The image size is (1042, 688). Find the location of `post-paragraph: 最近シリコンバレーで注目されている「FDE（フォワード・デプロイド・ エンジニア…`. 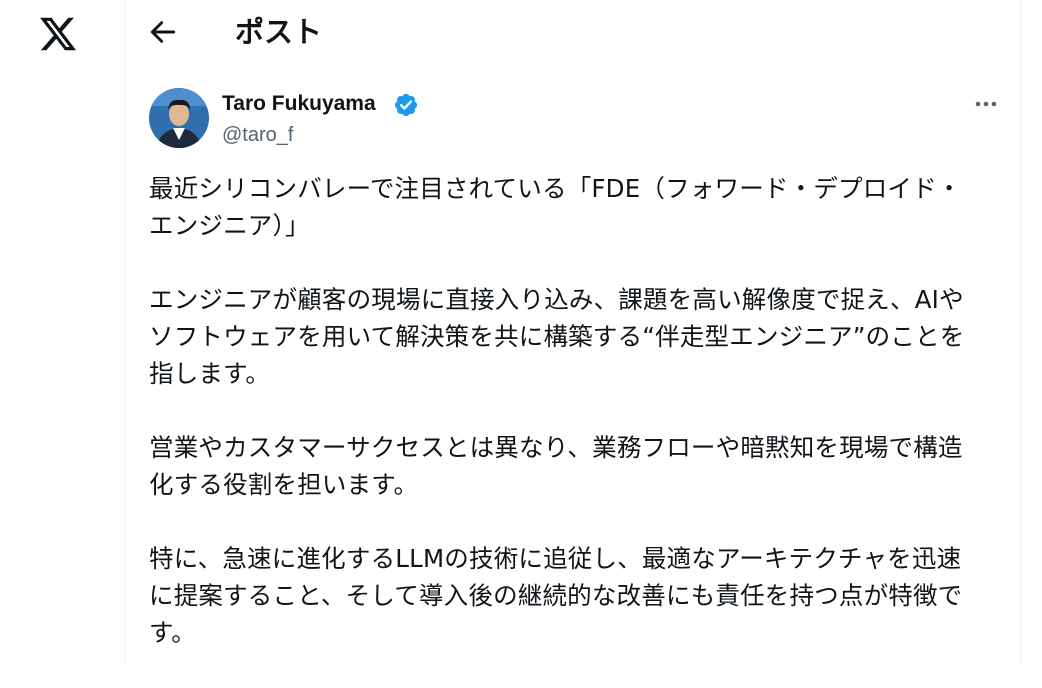

post-paragraph: 最近シリコンバレーで注目されている「FDE（フォワード・デプロイド・ エンジニア… is located at coordinates (555, 207).